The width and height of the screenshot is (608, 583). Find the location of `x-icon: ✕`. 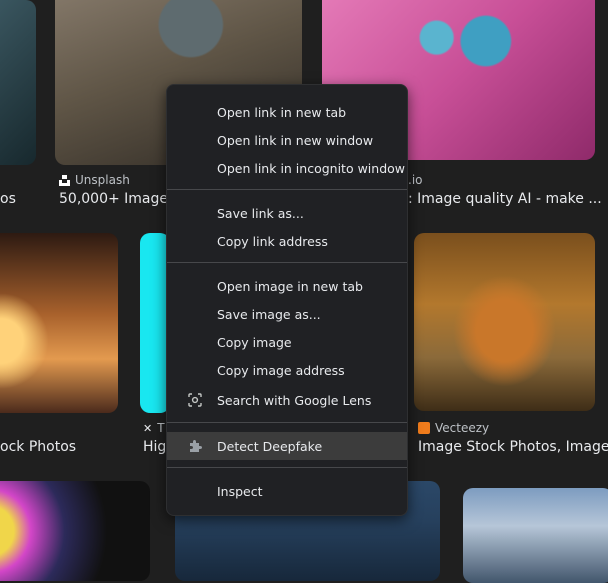

x-icon: ✕ is located at coordinates (148, 428).